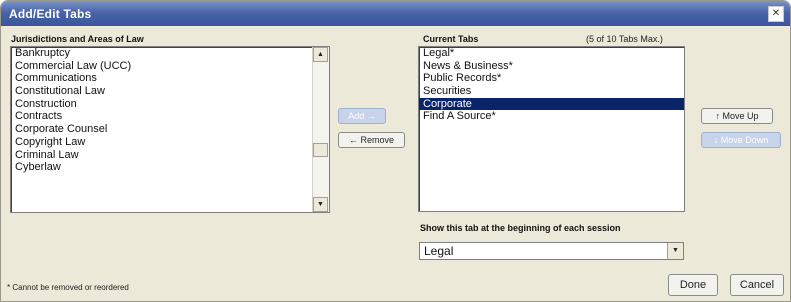 The width and height of the screenshot is (791, 302). Describe the element at coordinates (551, 116) in the screenshot. I see `list-item: Find A Source*` at that location.